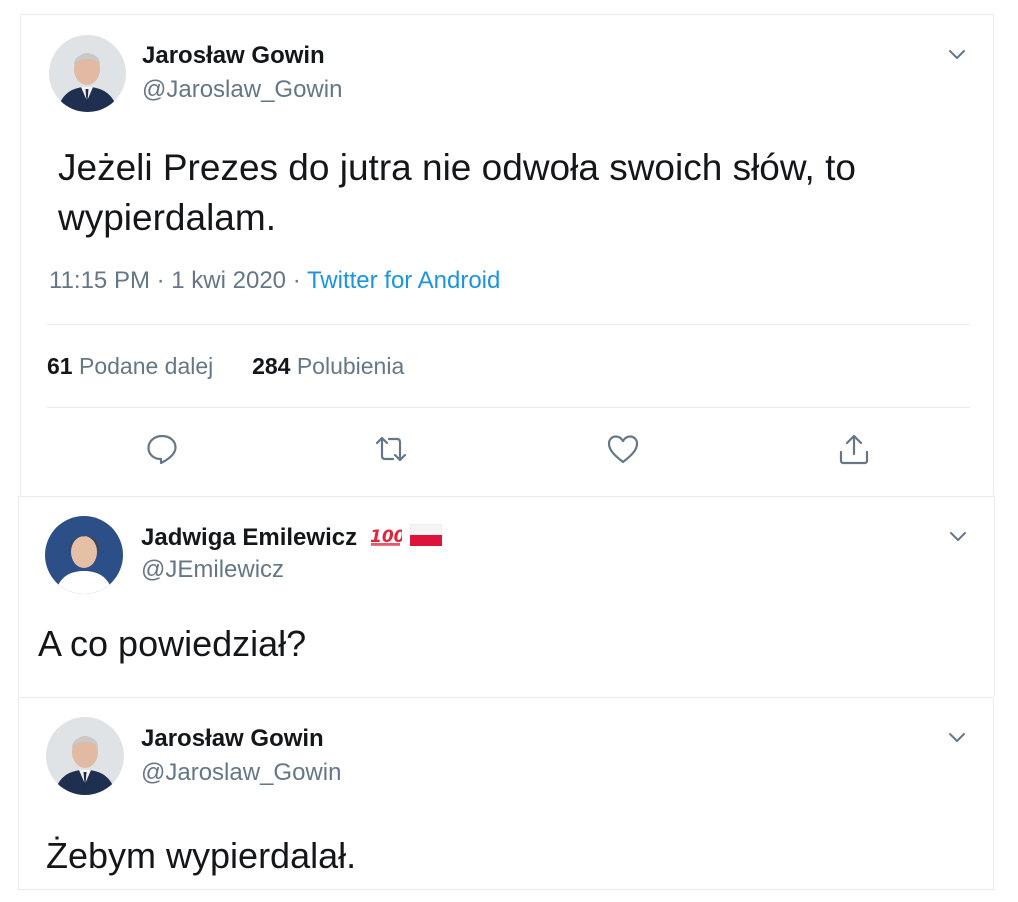 This screenshot has width=1018, height=902. I want to click on tweet-time: 11:15 PM, so click(99, 280).